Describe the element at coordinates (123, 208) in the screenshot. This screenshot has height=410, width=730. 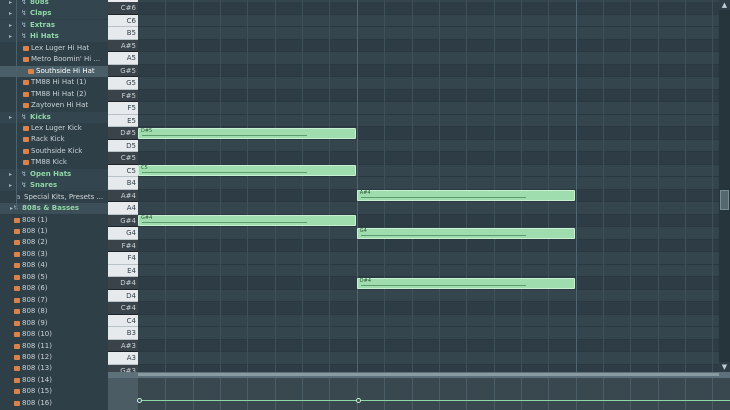
I see `piano-key: A4` at that location.